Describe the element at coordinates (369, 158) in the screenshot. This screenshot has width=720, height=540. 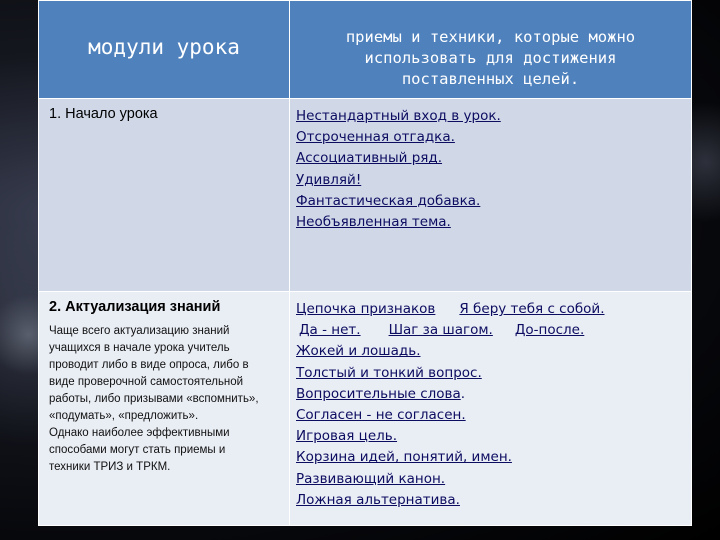
I see `technique-link: Ассоциативный ряд.` at that location.